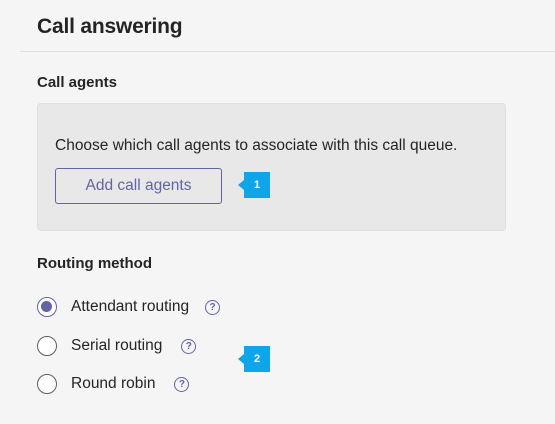  I want to click on radio-option-round-robin: Round robin ?, so click(113, 384).